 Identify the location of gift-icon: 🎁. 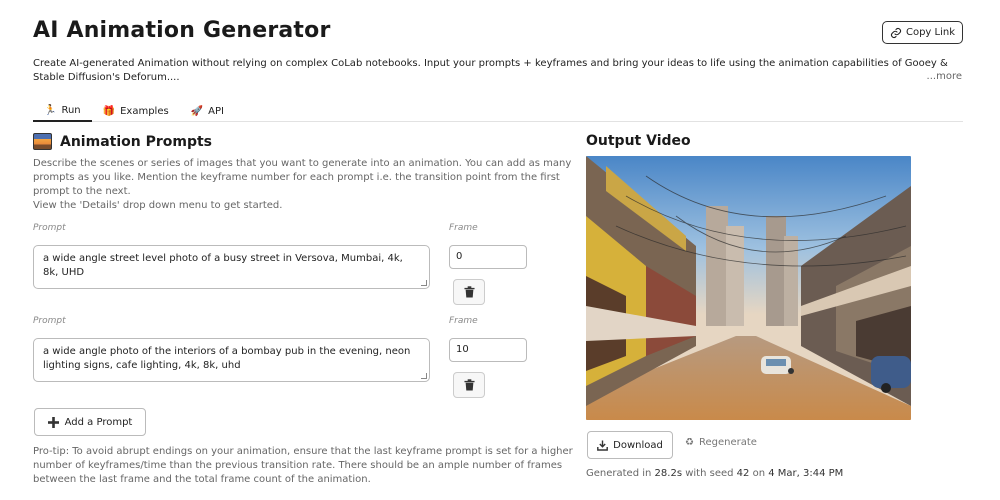
(109, 111).